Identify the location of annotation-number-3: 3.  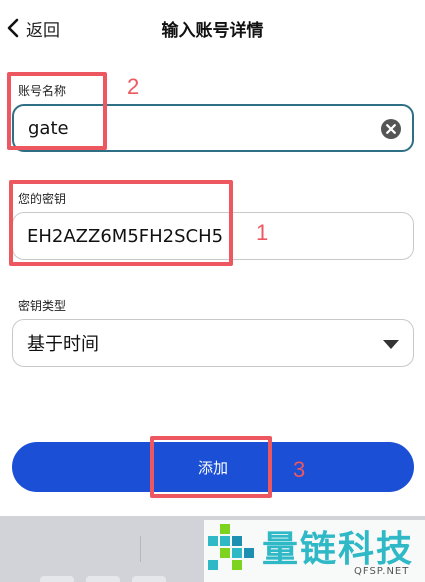
(299, 469).